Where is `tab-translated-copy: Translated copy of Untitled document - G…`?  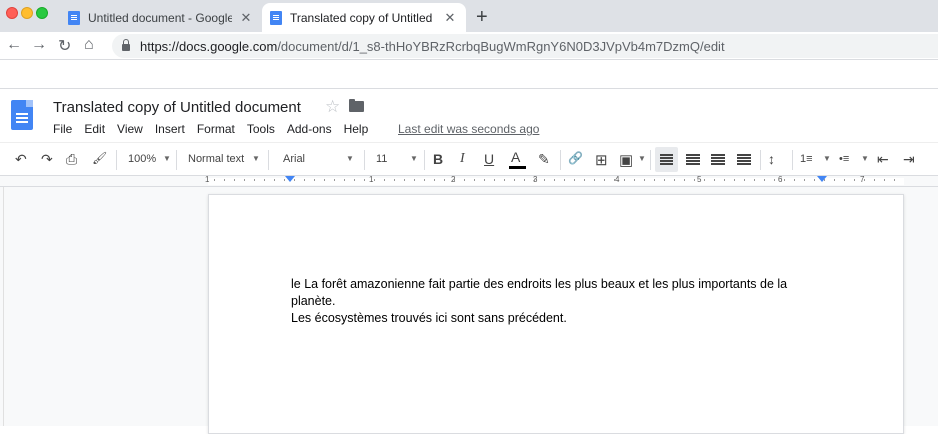 tab-translated-copy: Translated copy of Untitled document - G… is located at coordinates (364, 17).